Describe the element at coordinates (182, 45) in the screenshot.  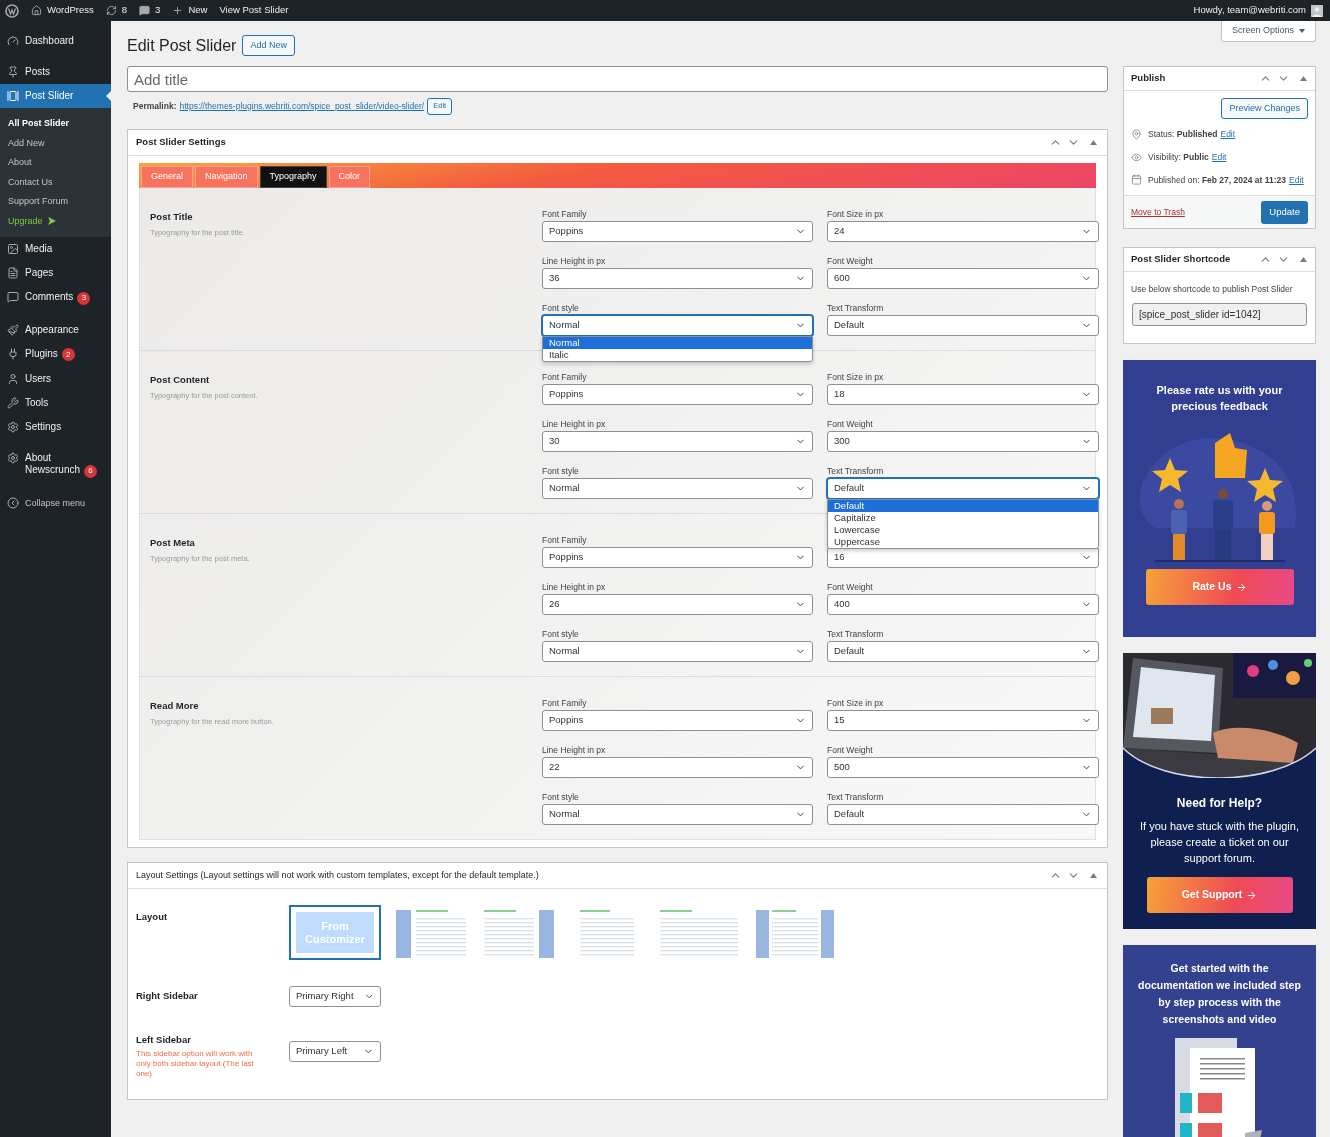
I see `page-title: Edit Post Slider` at that location.